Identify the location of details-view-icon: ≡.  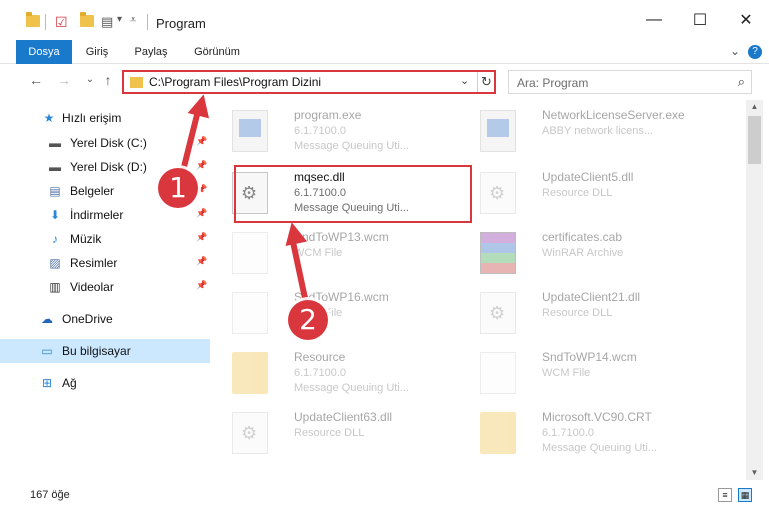
(725, 495).